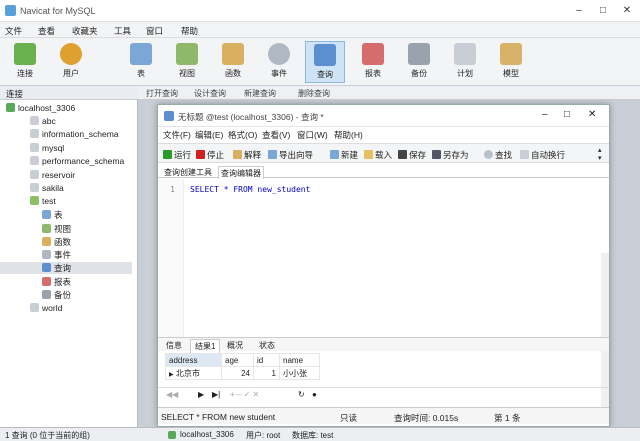 The height and width of the screenshot is (441, 640). What do you see at coordinates (299, 373) in the screenshot?
I see `cell-name: 小小张` at bounding box center [299, 373].